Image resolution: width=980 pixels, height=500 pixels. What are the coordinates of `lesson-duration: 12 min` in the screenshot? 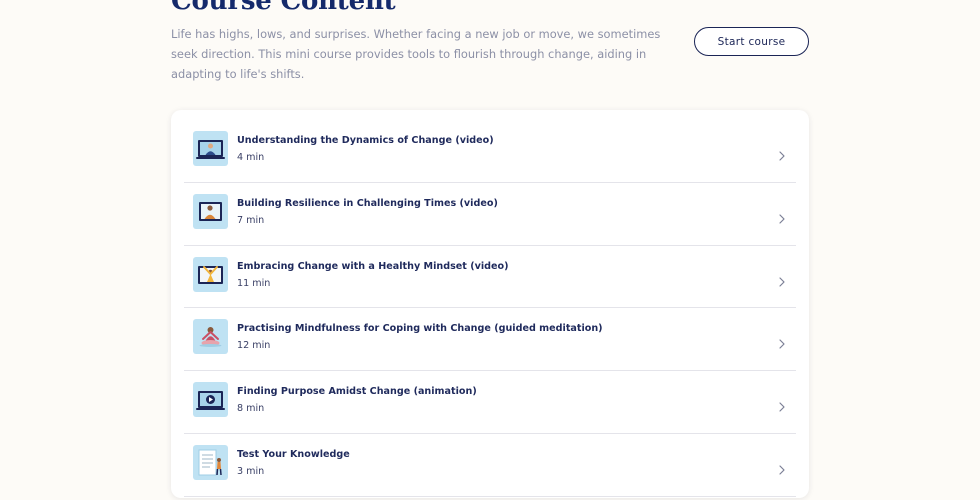 It's located at (254, 346).